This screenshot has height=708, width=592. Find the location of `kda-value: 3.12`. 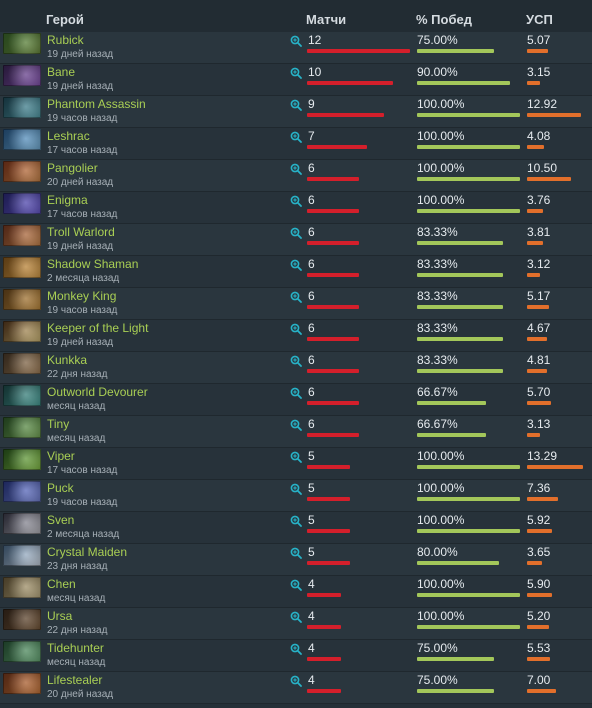

kda-value: 3.12 is located at coordinates (539, 264).